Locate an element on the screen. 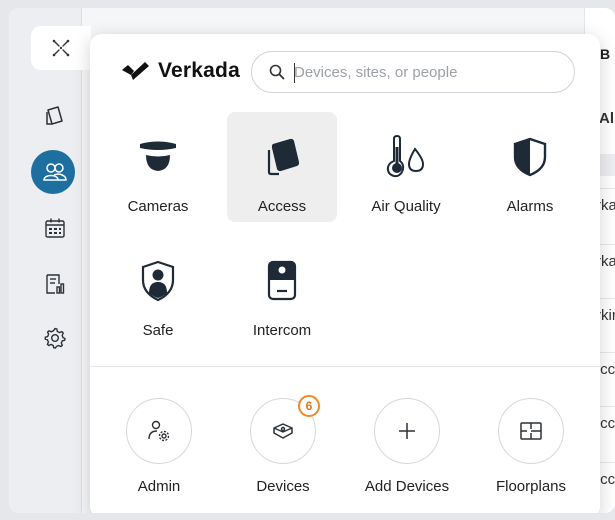 This screenshot has width=615, height=520. calendar-icon is located at coordinates (55, 228).